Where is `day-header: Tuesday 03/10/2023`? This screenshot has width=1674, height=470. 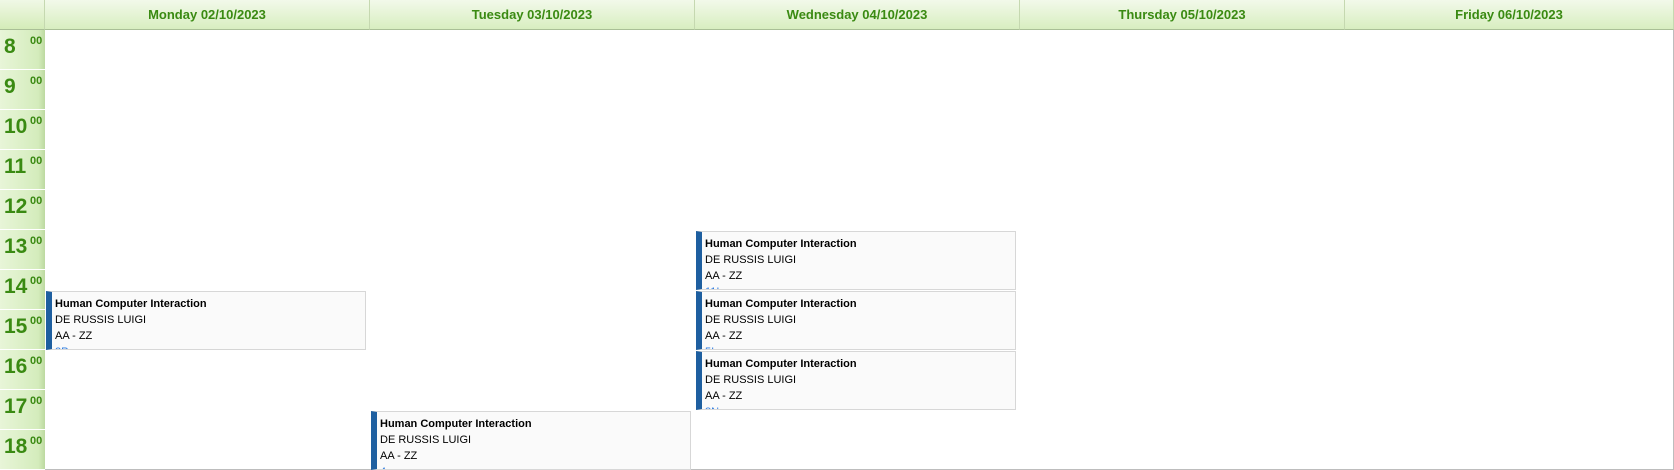
day-header: Tuesday 03/10/2023 is located at coordinates (532, 15).